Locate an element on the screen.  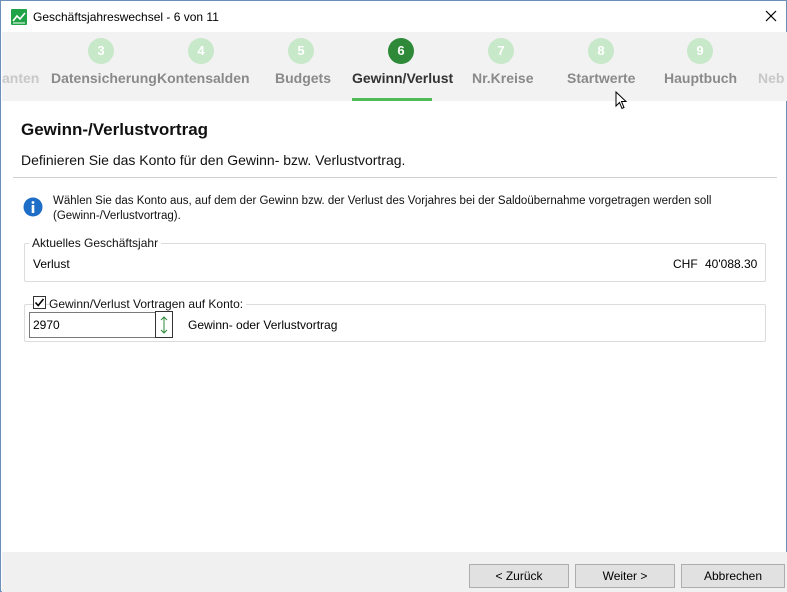
title-bar: Geschäftsjahreswechsel - 6 von 11 is located at coordinates (393, 16).